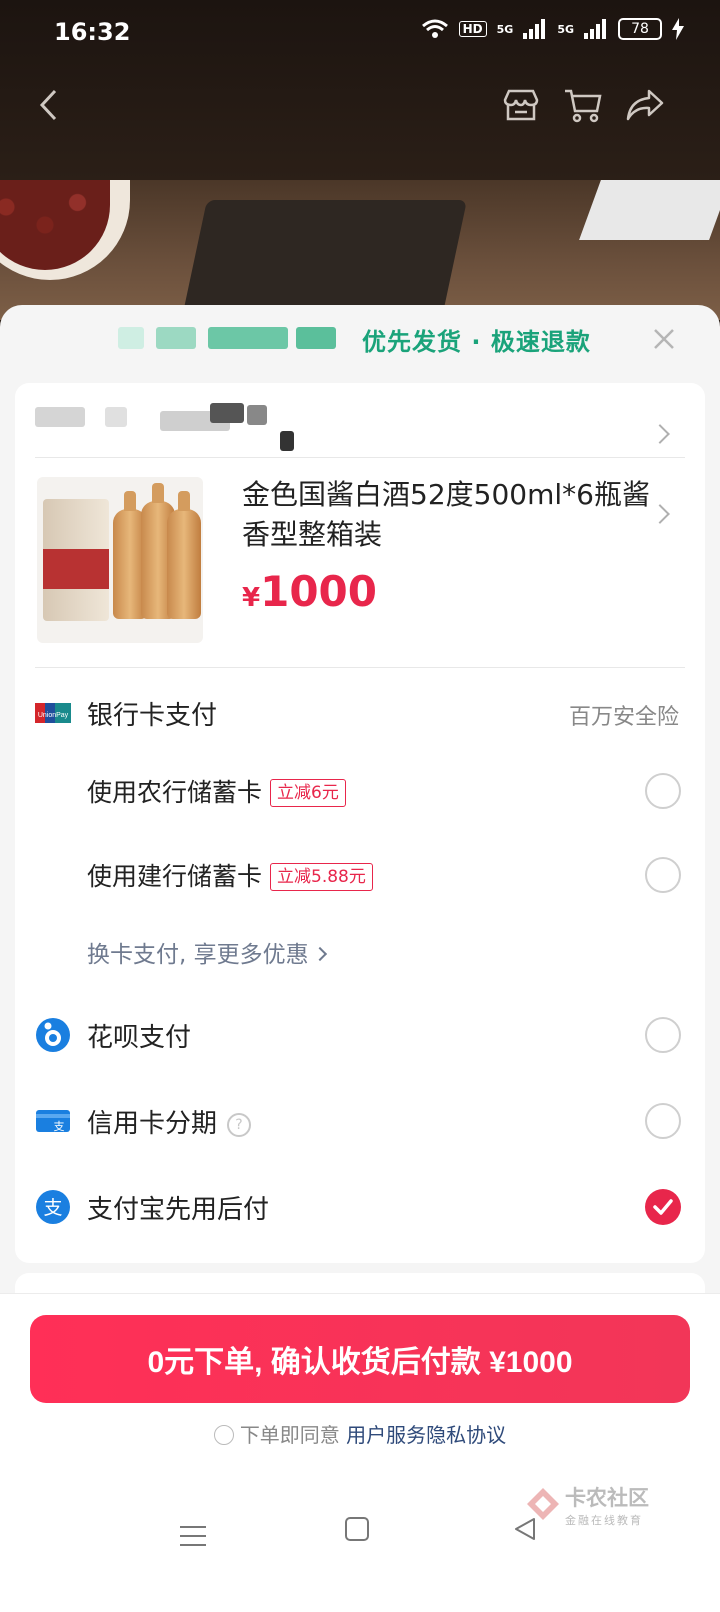 This screenshot has width=720, height=1612. I want to click on ccb-card-radio, so click(663, 875).